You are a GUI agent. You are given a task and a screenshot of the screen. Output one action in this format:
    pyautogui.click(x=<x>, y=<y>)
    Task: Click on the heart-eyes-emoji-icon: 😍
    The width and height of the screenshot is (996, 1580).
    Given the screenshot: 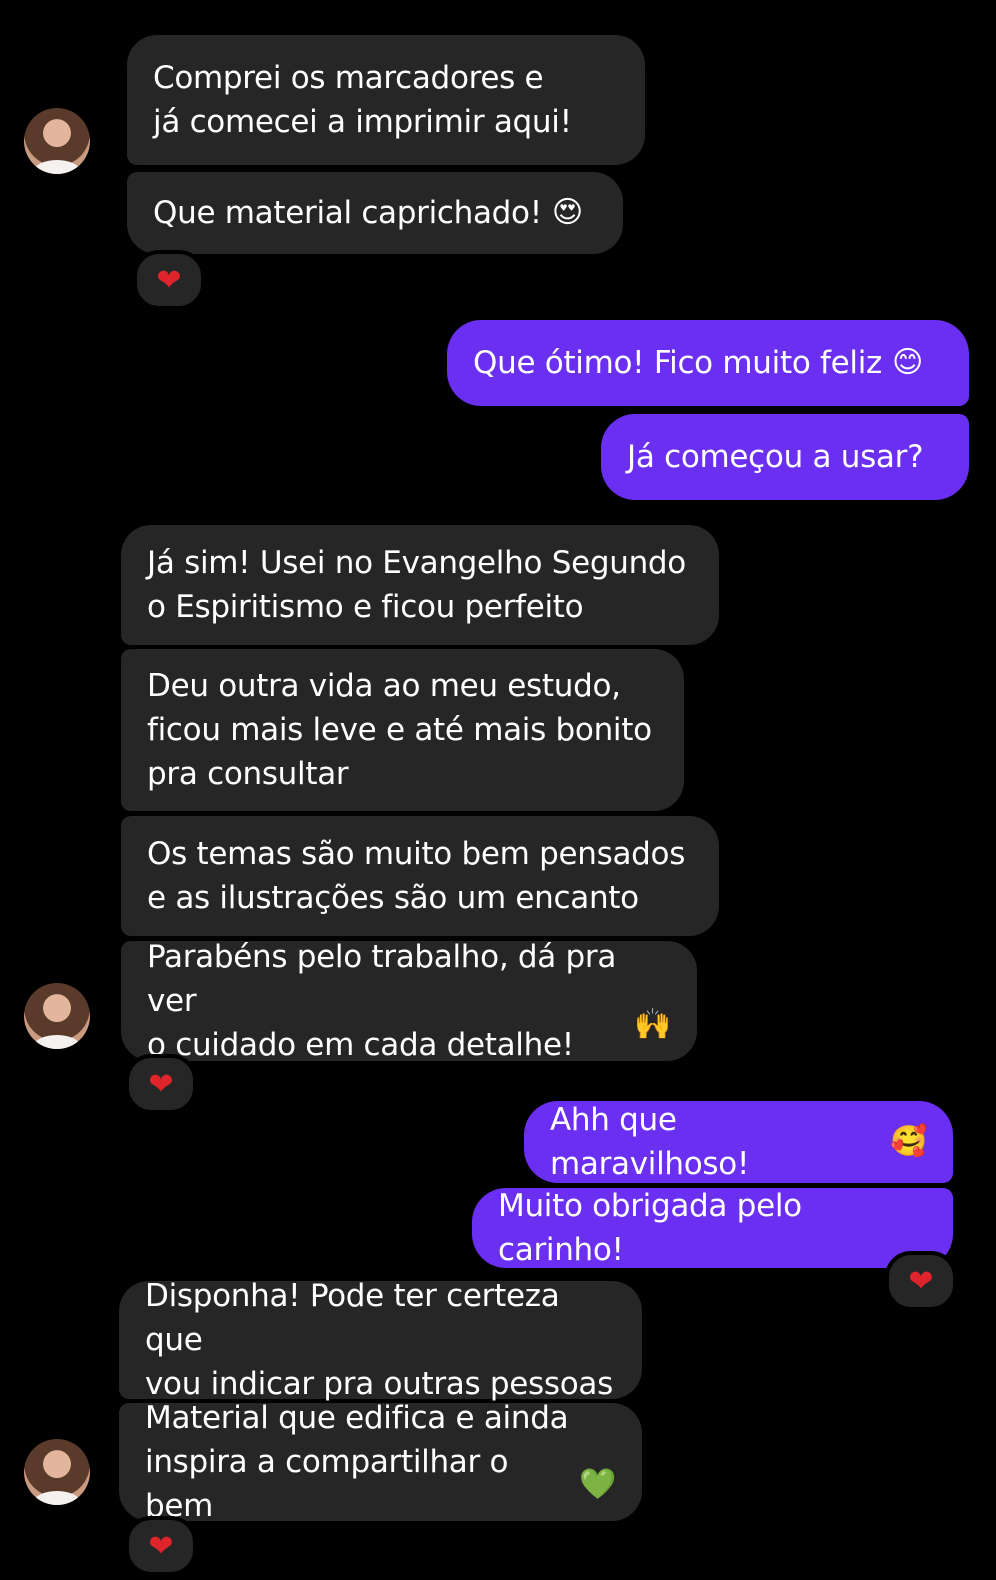 What is the action you would take?
    pyautogui.click(x=567, y=212)
    